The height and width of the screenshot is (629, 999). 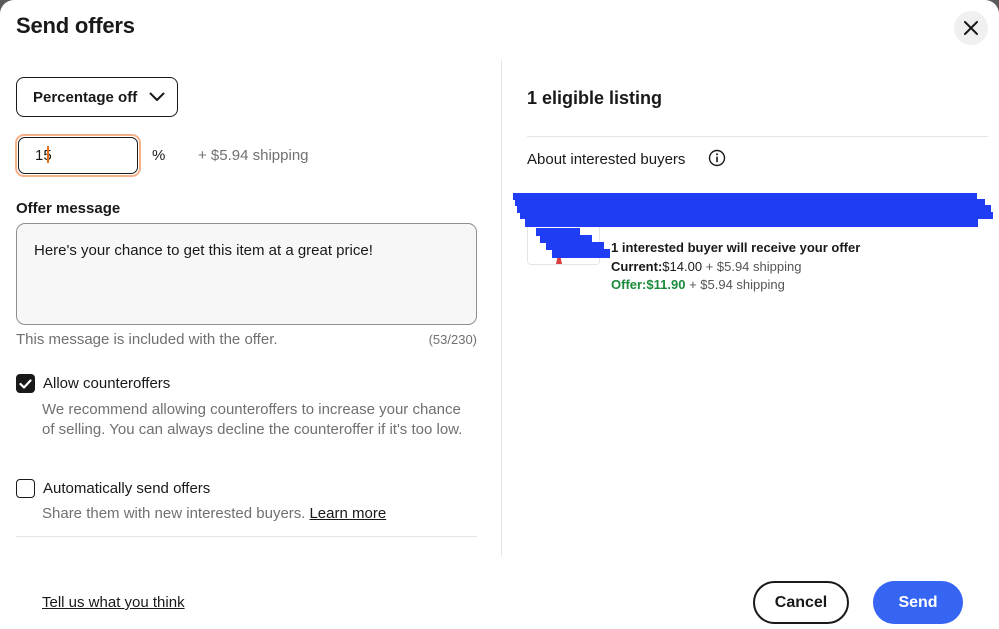 I want to click on offer-type-dropdown: Percentage off, so click(x=97, y=97).